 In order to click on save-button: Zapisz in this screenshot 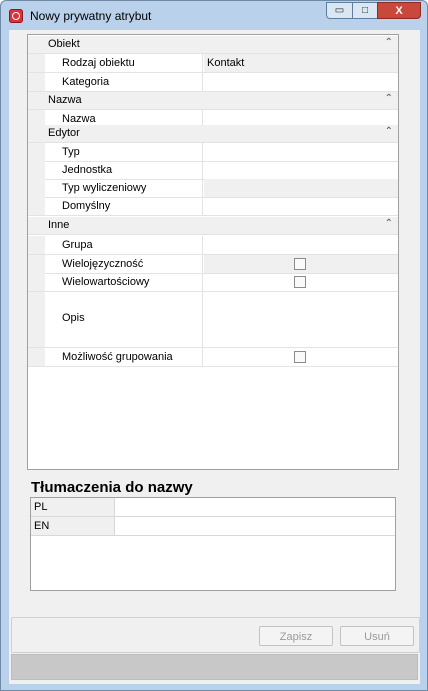, I will do `click(296, 636)`.